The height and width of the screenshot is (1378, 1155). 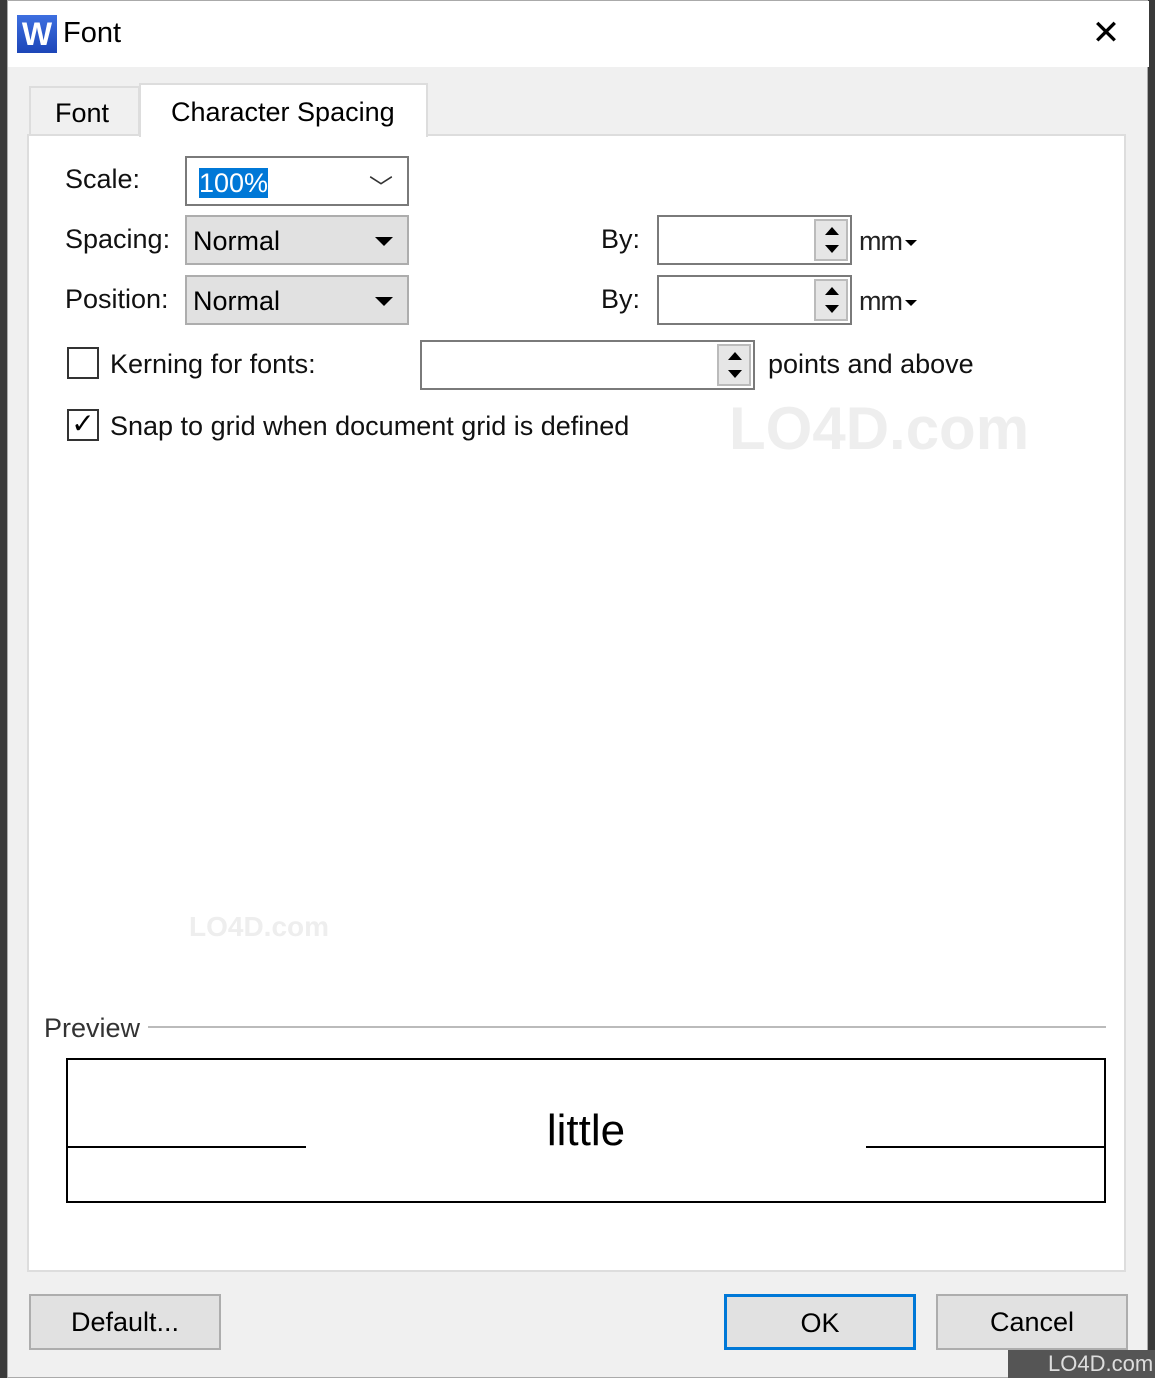 What do you see at coordinates (985, 1147) in the screenshot?
I see `baseline-right` at bounding box center [985, 1147].